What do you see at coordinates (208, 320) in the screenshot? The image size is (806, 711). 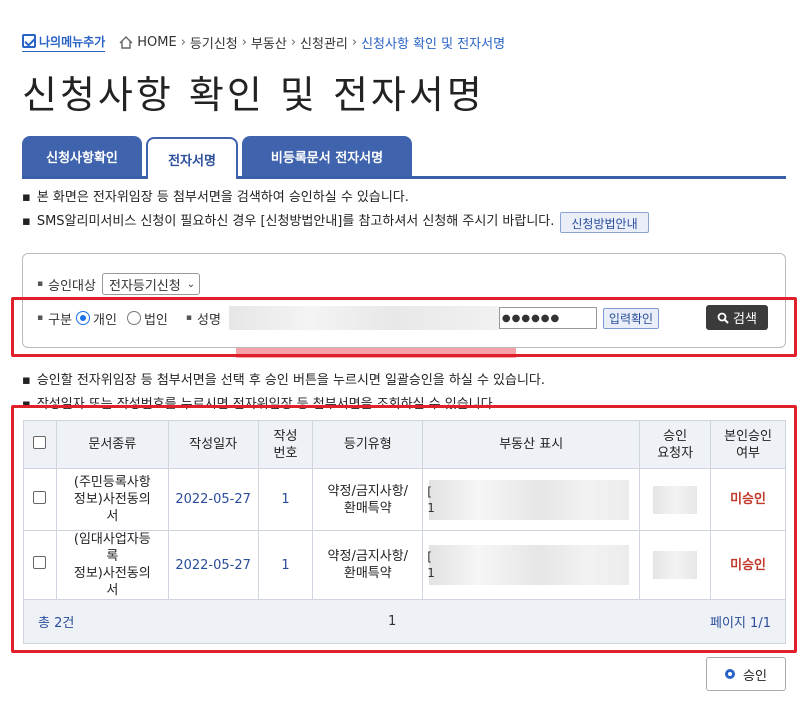 I see `name-label: 성명` at bounding box center [208, 320].